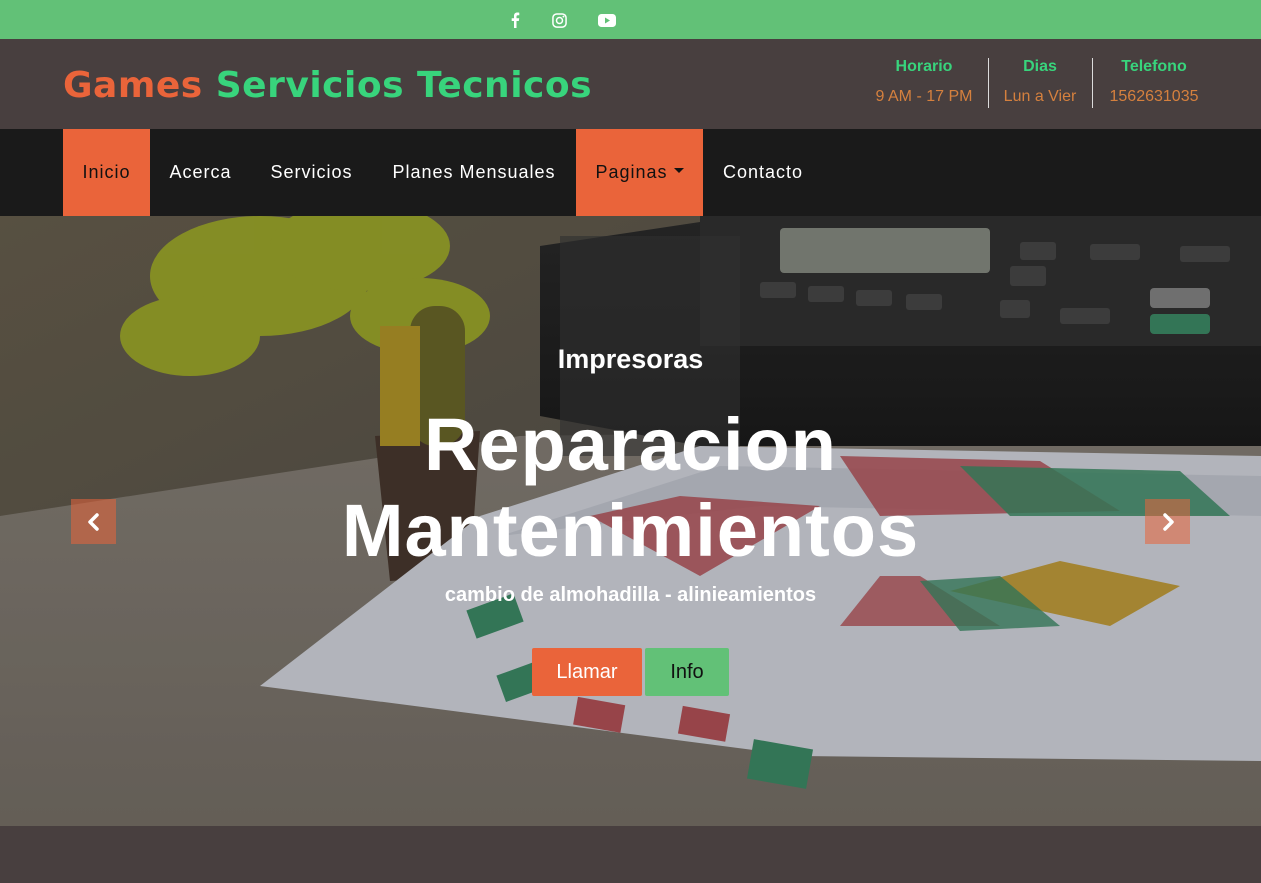  I want to click on nav-item-servicios: Servicios, so click(311, 172).